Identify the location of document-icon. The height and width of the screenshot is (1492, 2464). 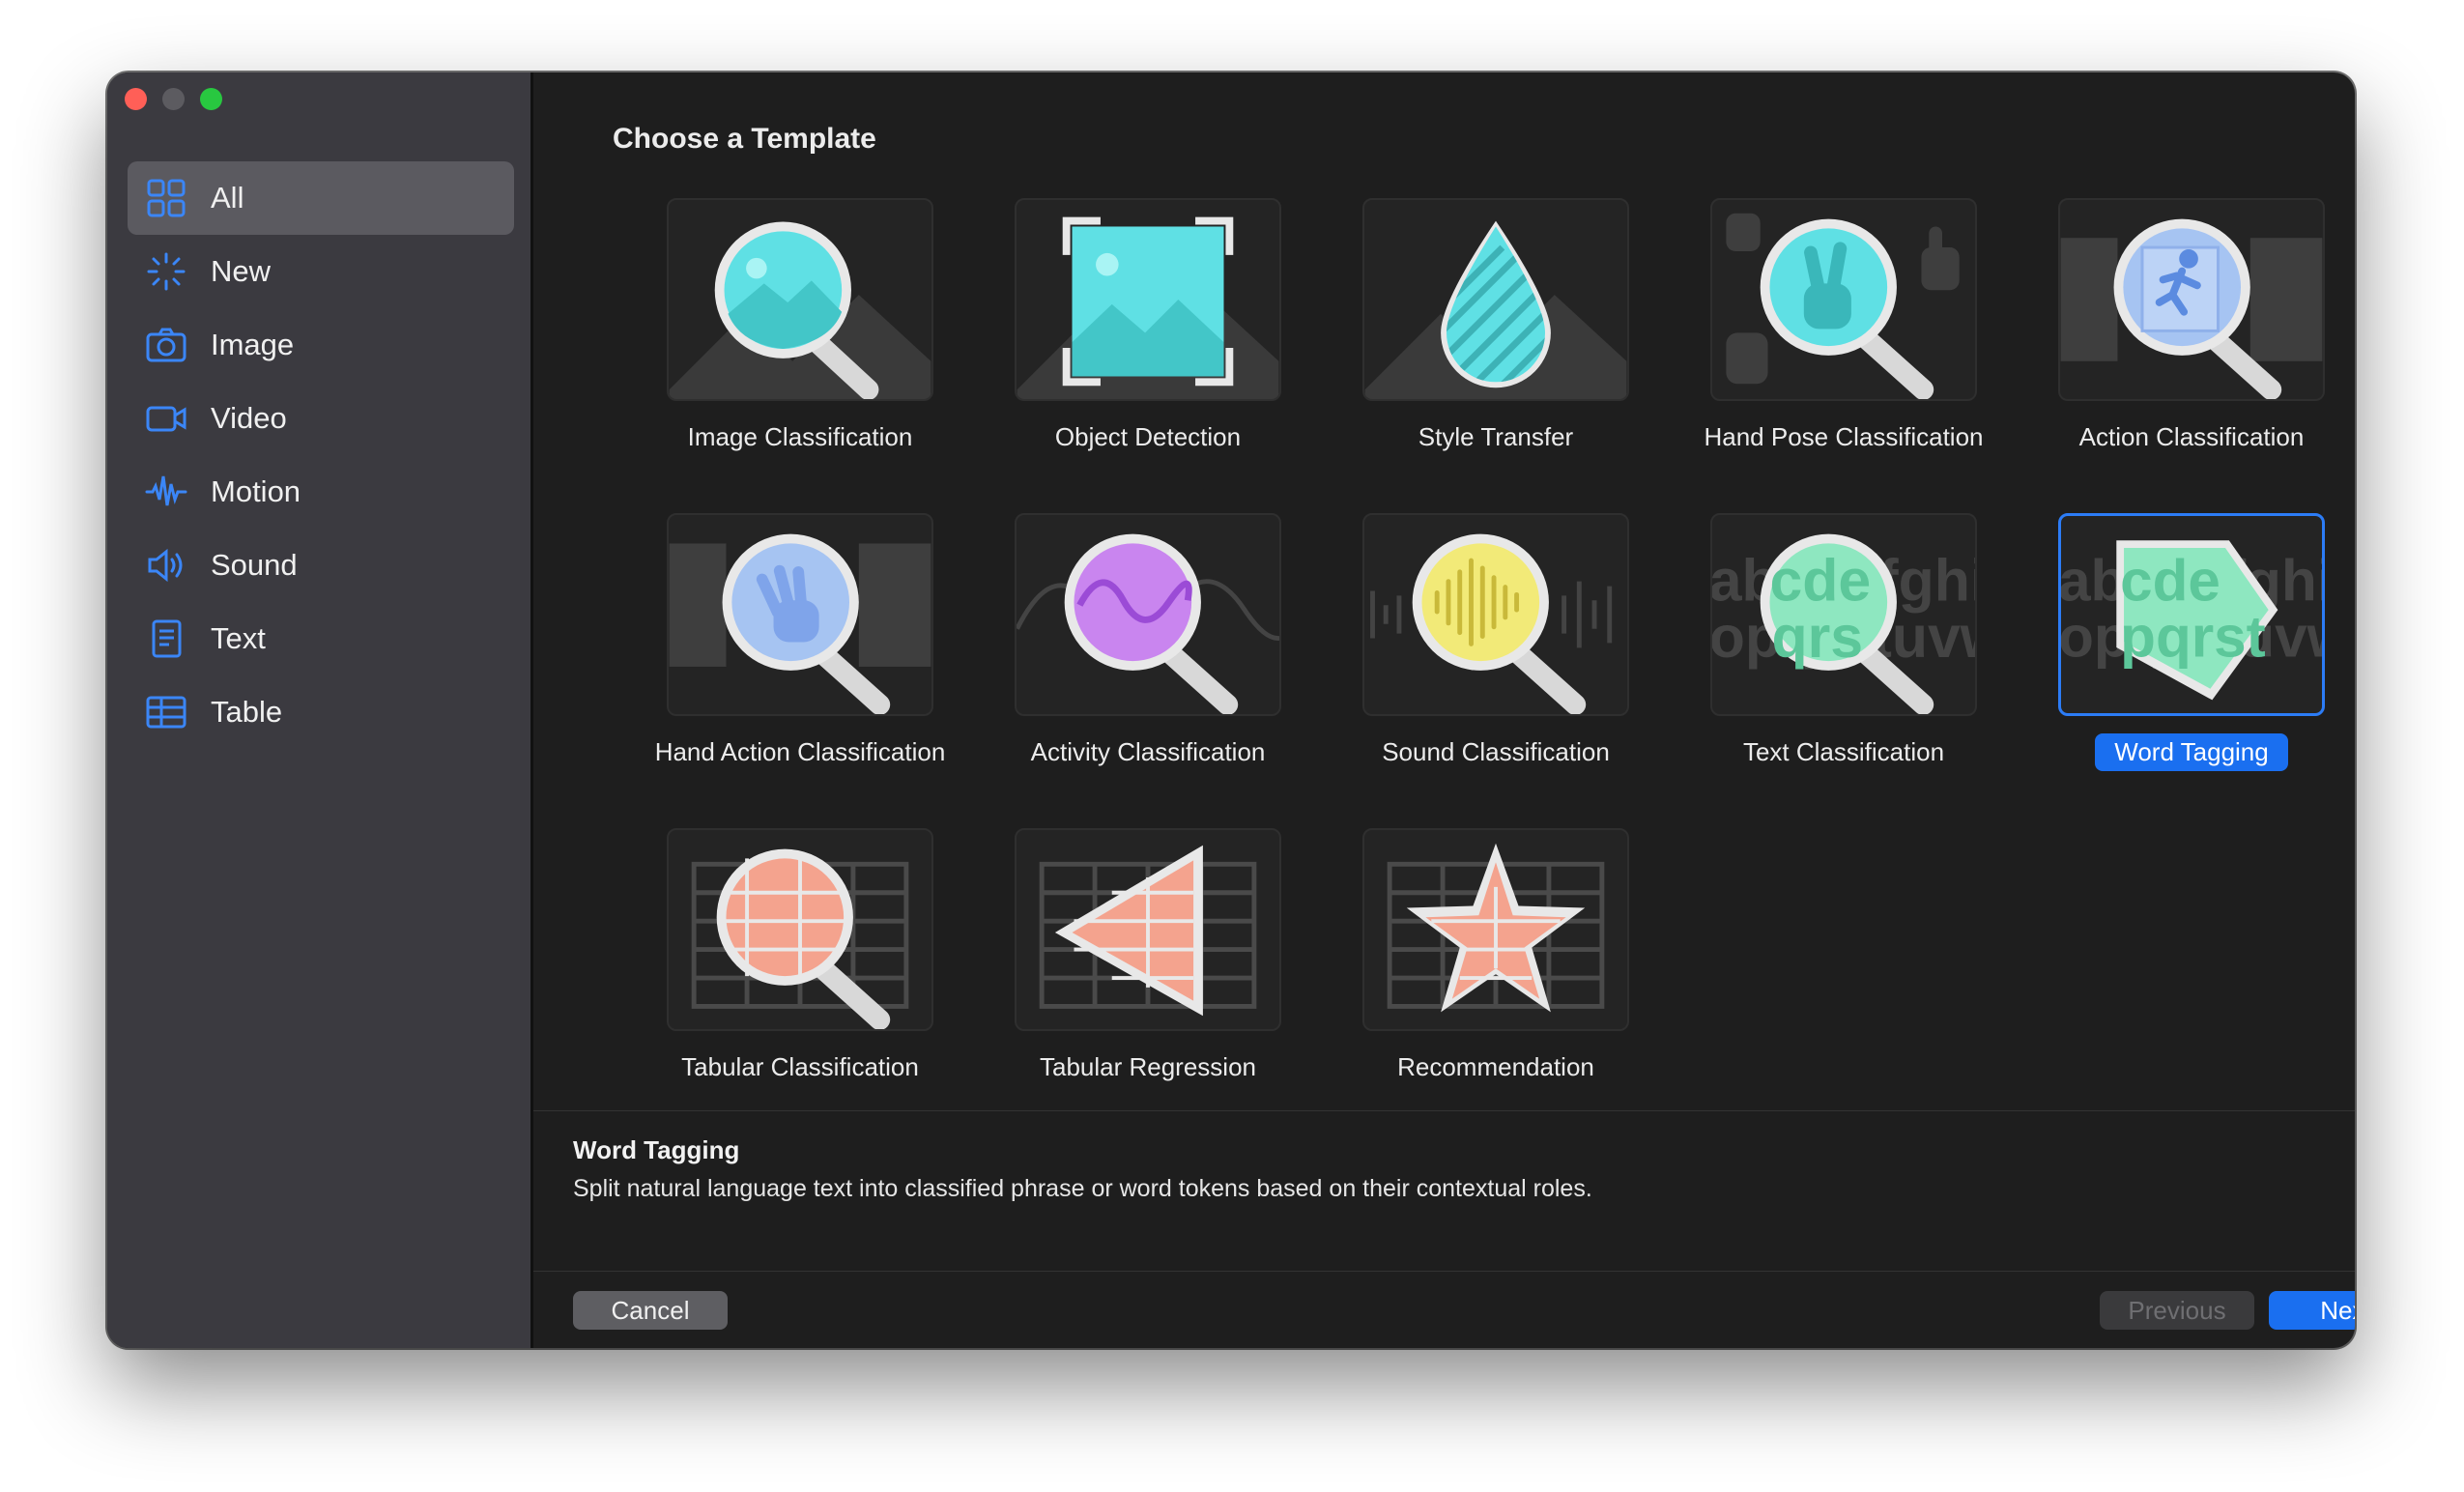
(166, 638).